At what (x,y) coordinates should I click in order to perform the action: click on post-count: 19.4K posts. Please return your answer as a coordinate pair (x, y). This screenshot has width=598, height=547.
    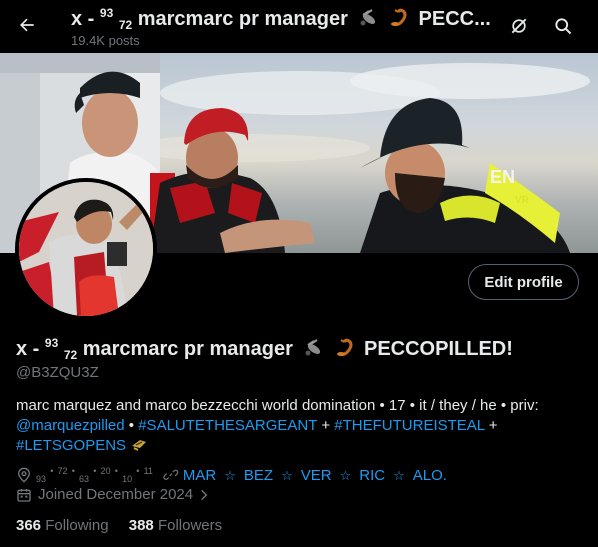
    Looking at the image, I should click on (105, 40).